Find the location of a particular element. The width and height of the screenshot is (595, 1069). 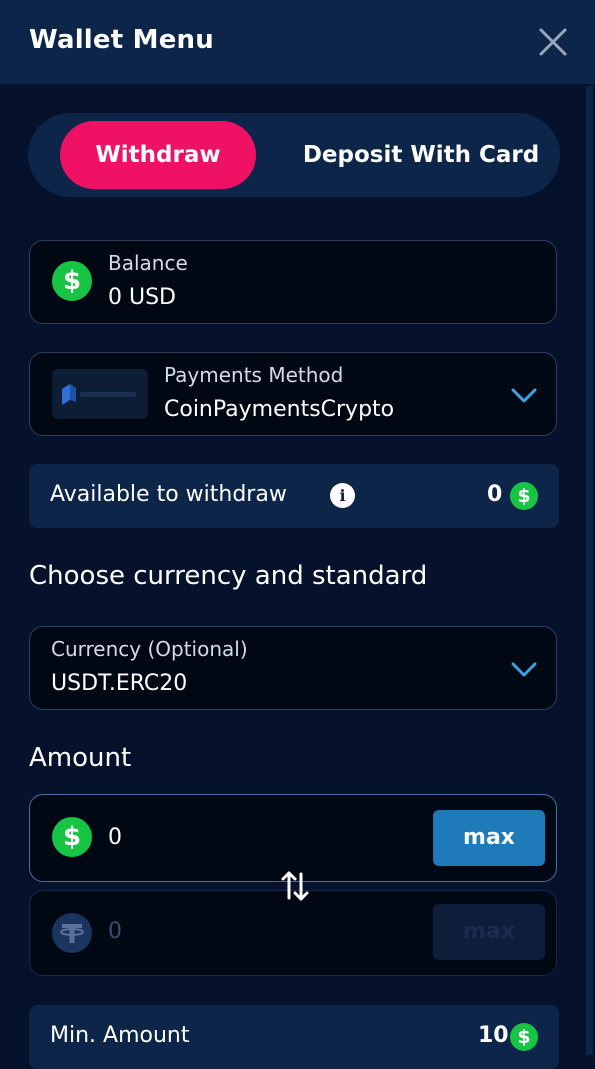

available-value: 0 is located at coordinates (495, 494).